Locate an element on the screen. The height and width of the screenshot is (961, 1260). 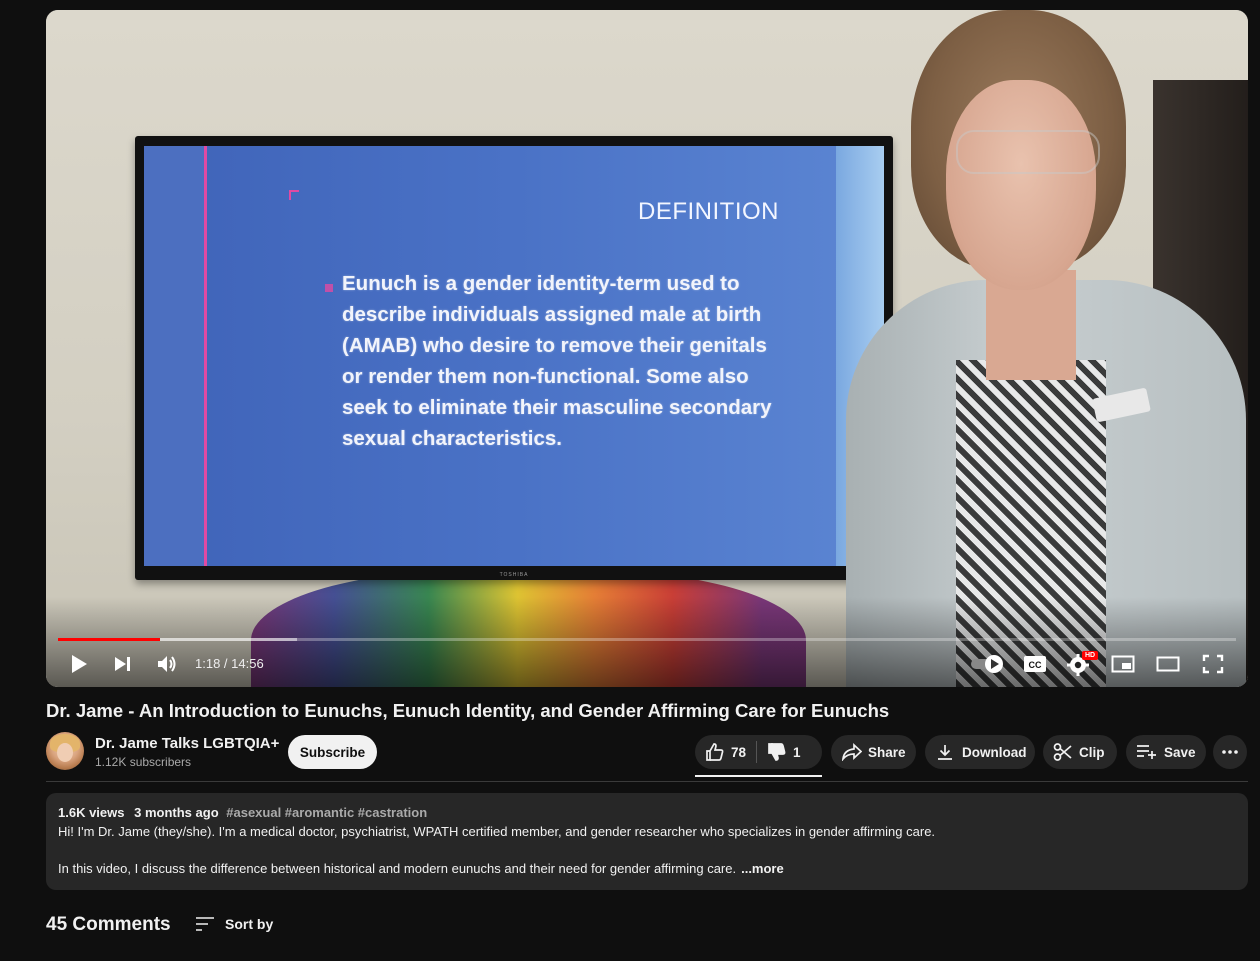
play-button is located at coordinates (79, 664).